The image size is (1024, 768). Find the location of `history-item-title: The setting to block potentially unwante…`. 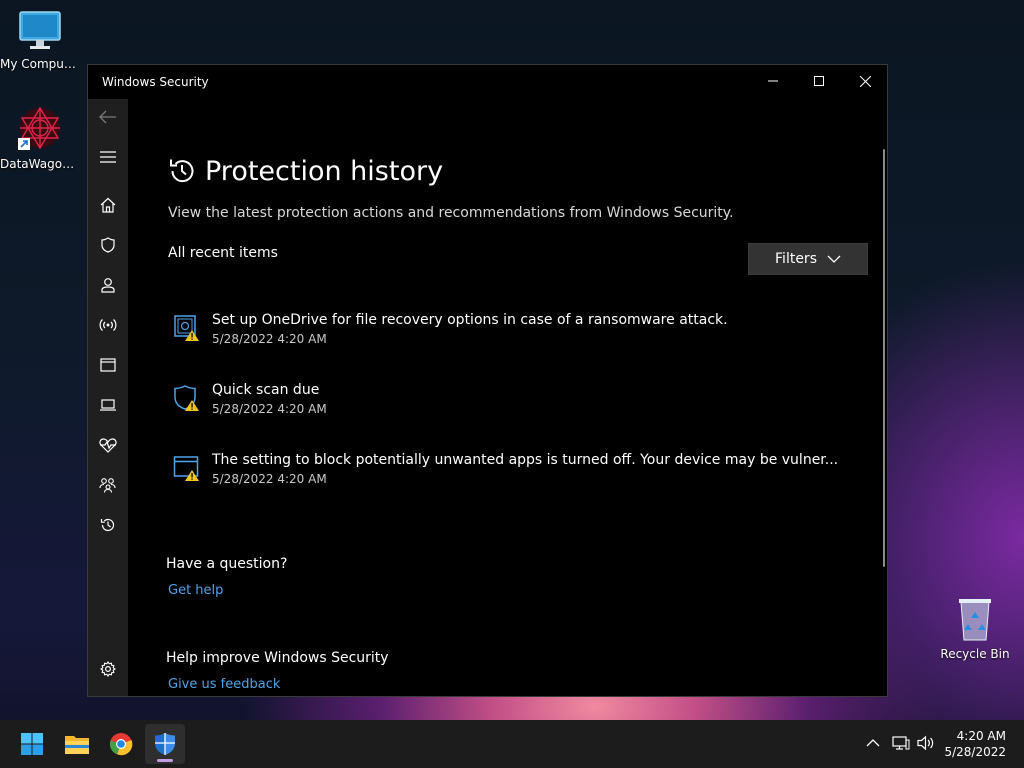

history-item-title: The setting to block potentially unwante… is located at coordinates (525, 460).